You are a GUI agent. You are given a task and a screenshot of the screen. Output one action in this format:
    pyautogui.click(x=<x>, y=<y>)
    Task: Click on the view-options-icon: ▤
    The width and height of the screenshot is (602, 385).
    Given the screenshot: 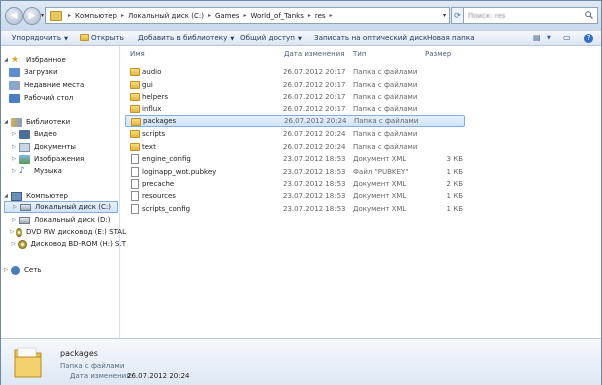 What is the action you would take?
    pyautogui.click(x=537, y=37)
    